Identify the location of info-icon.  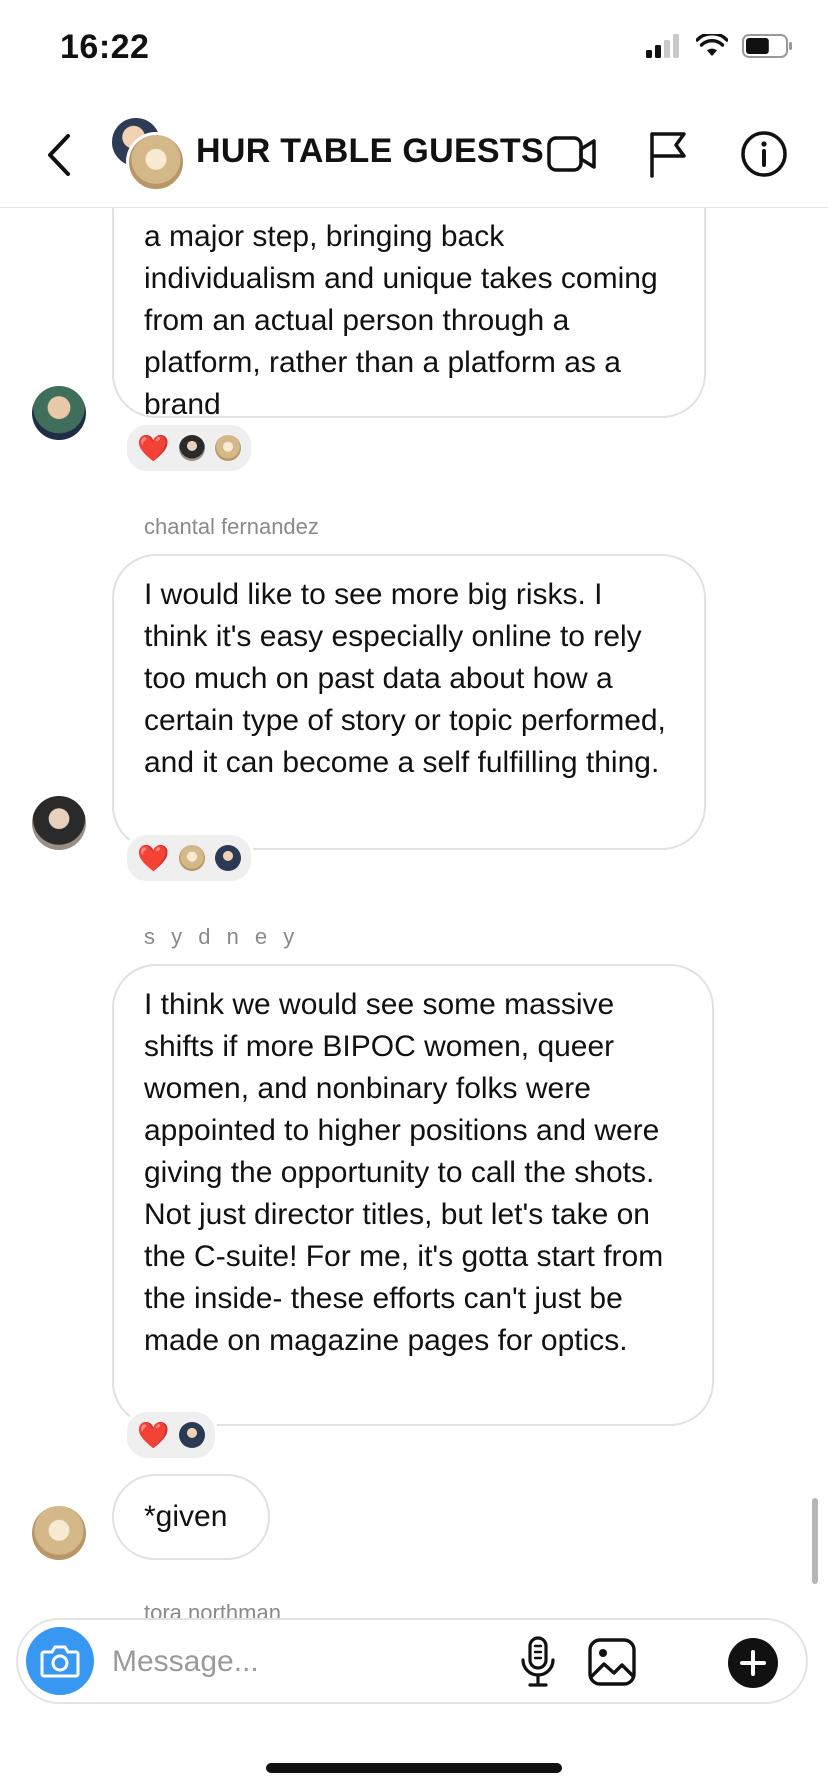
(764, 154).